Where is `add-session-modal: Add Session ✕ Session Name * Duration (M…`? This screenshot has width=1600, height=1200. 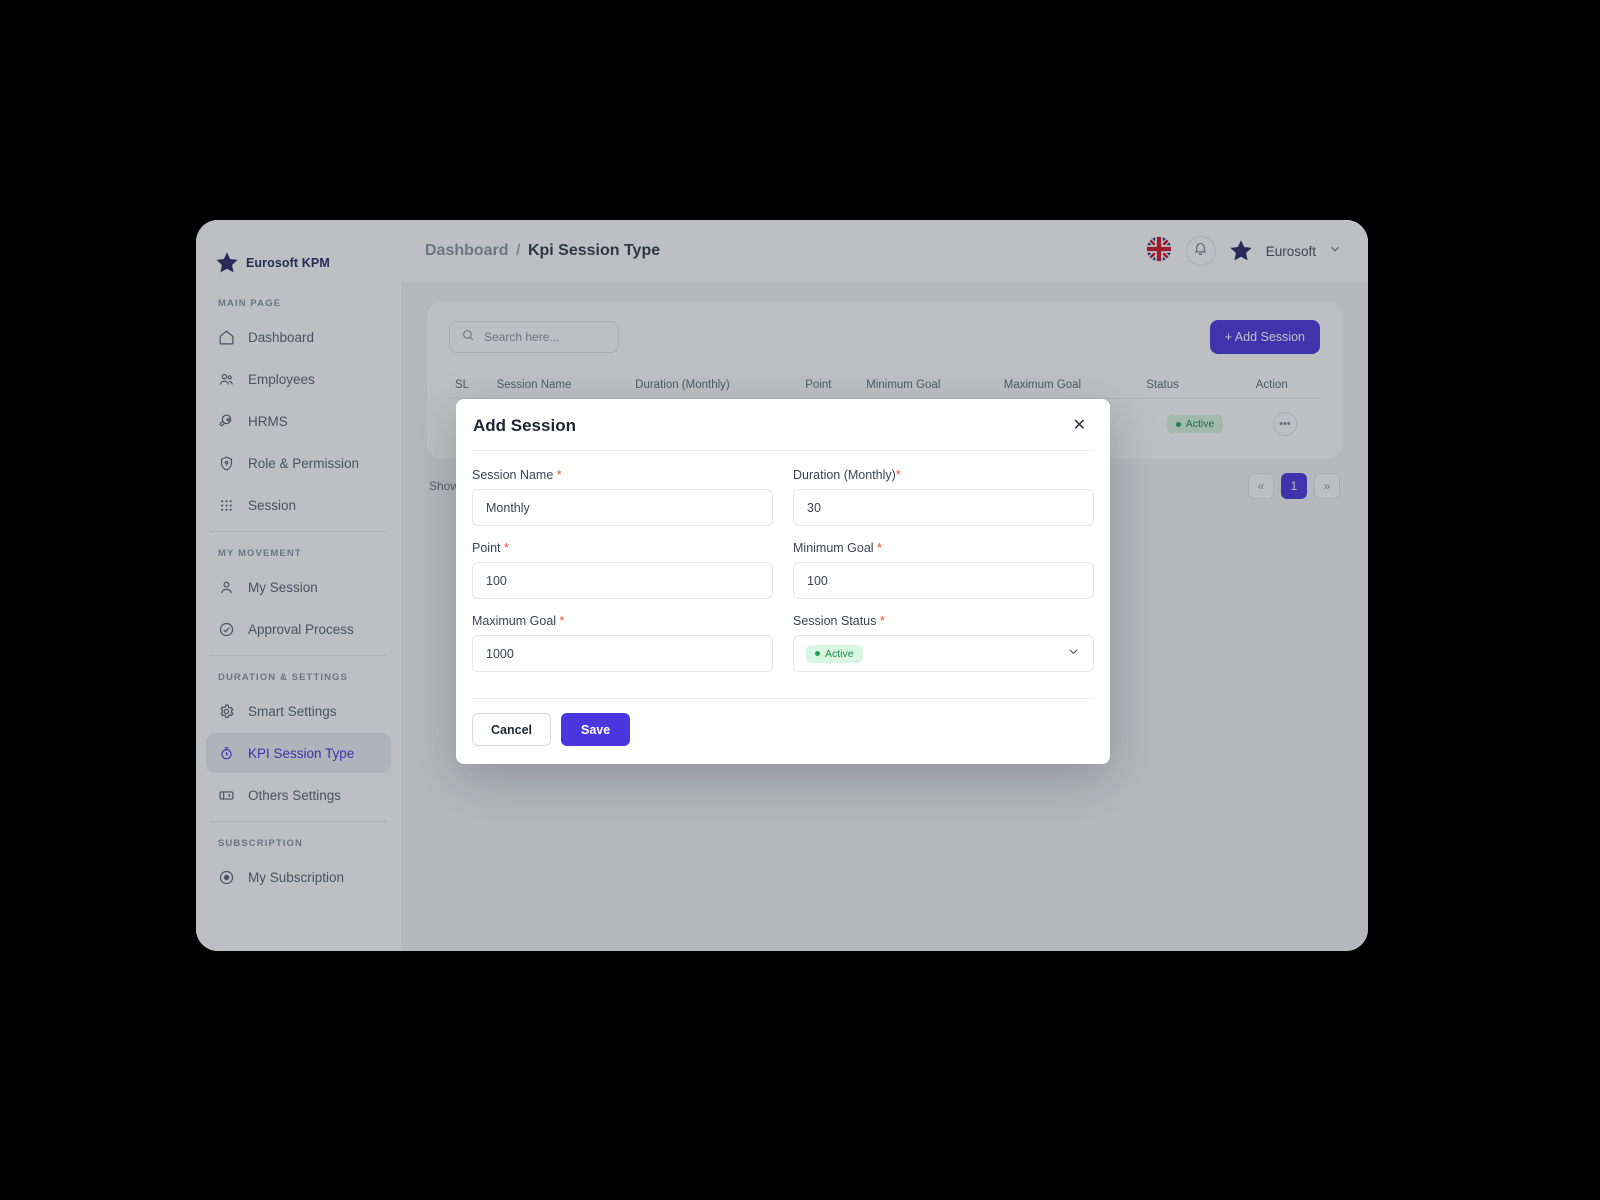
add-session-modal: Add Session ✕ Session Name * Duration (M… is located at coordinates (783, 581).